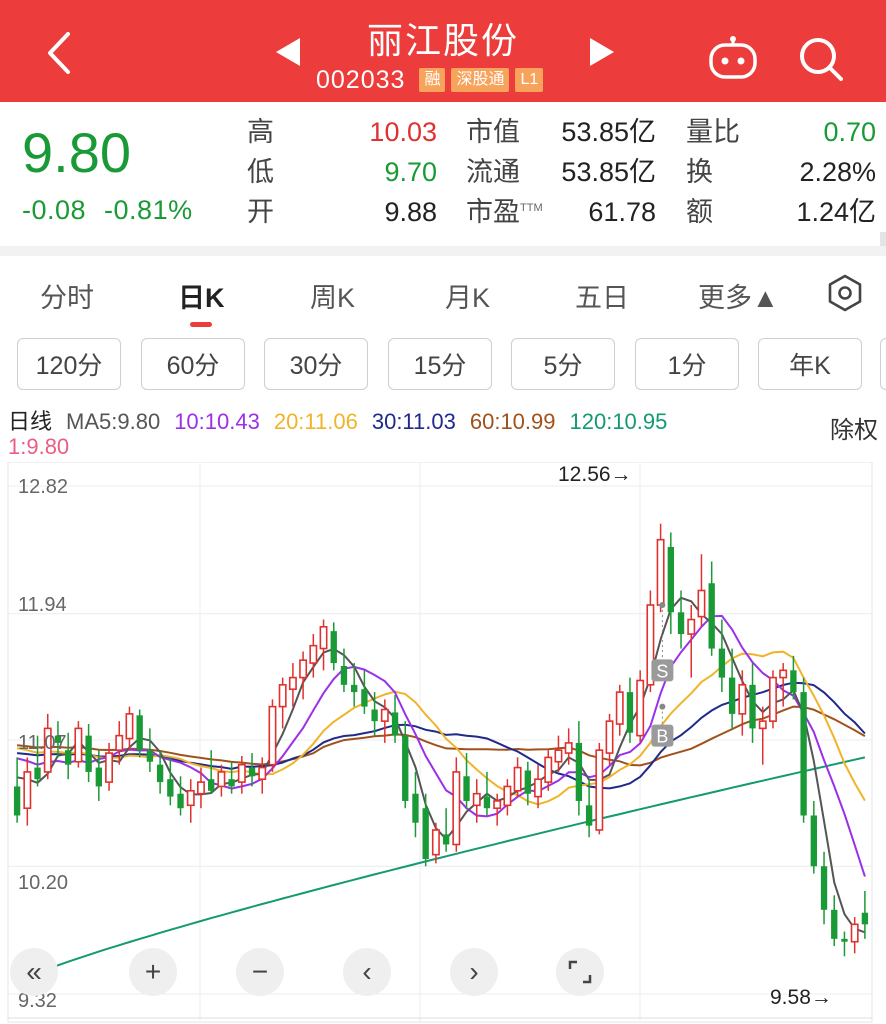 This screenshot has height=1024, width=886. What do you see at coordinates (260, 172) in the screenshot?
I see `low-label: 低` at bounding box center [260, 172].